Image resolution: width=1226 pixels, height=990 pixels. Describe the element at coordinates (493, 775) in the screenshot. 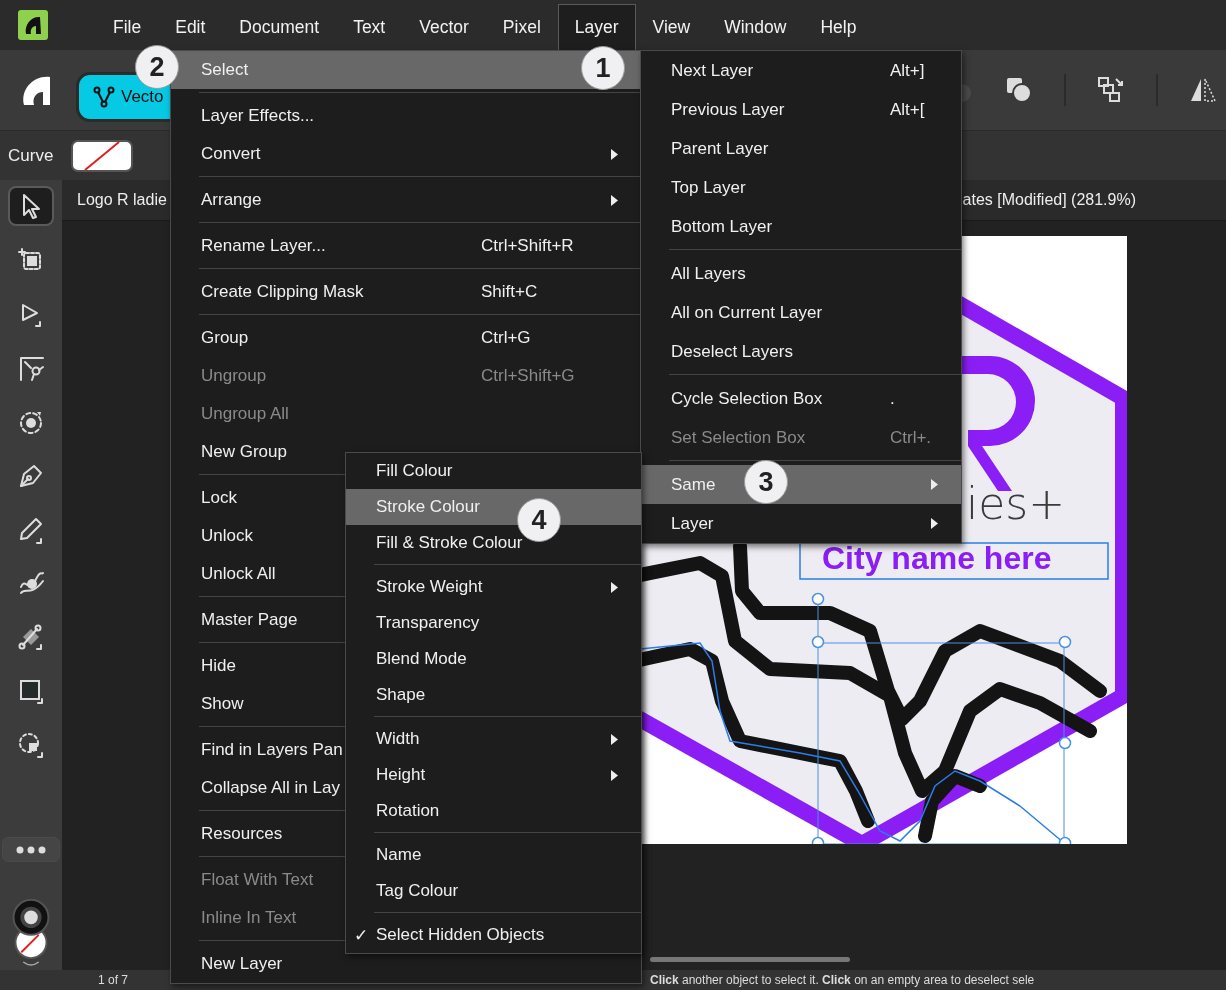

I see `menu-item: Height` at that location.